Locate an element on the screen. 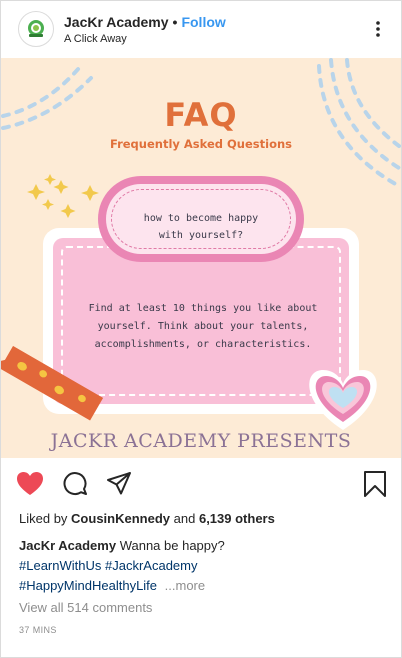 This screenshot has width=402, height=658. post-author-line: JacKr Academy • Follow is located at coordinates (145, 22).